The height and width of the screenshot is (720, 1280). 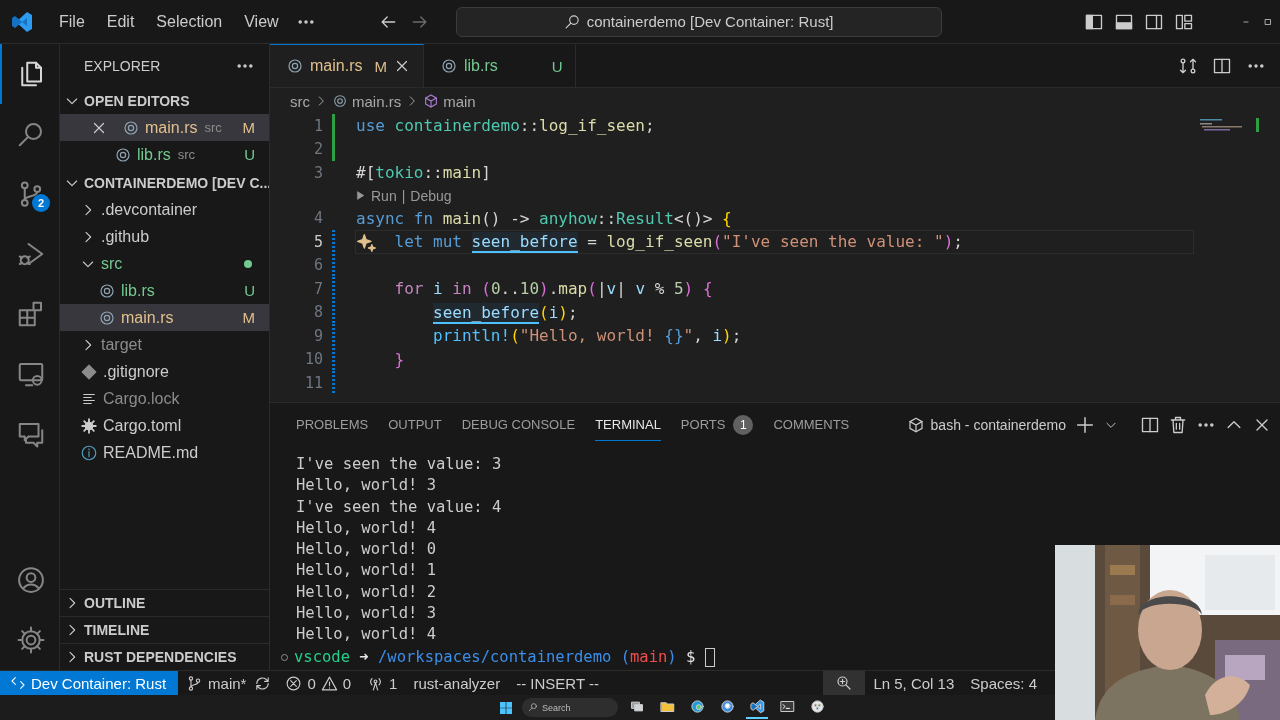 What do you see at coordinates (399, 464) in the screenshot?
I see `terminal-line: I've seen the value: 3` at bounding box center [399, 464].